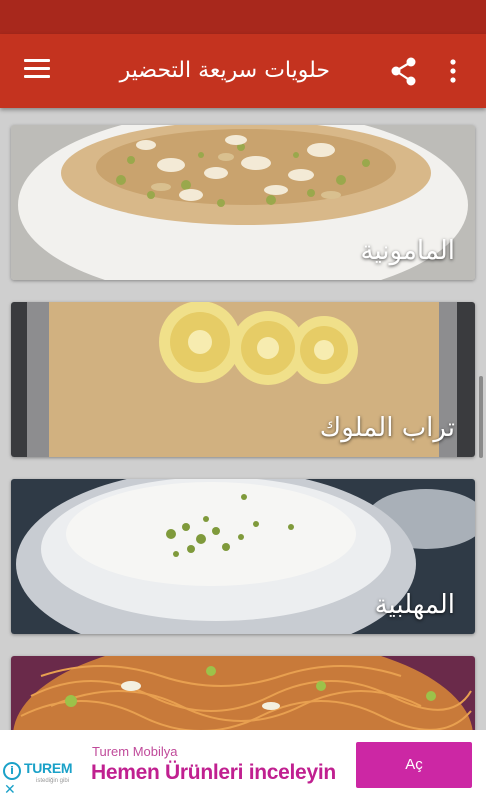 This screenshot has height=800, width=486. What do you see at coordinates (224, 70) in the screenshot?
I see `page-title: حلويات سريعة التحضير` at bounding box center [224, 70].